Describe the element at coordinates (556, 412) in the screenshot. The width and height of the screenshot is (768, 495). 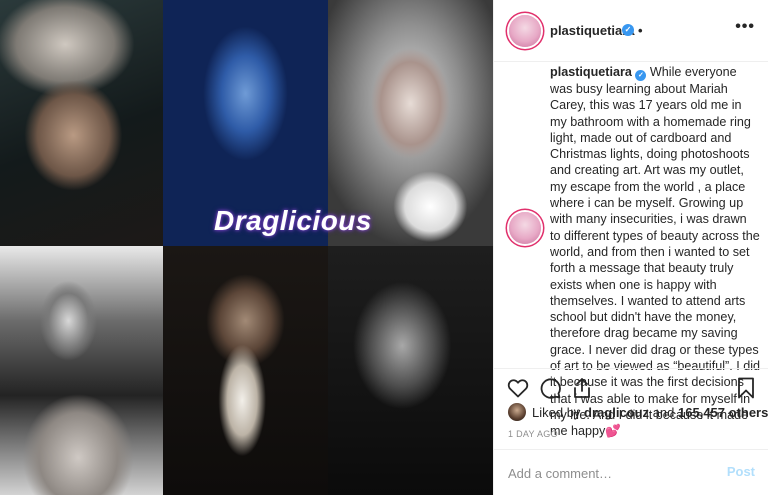
I see `likes-prefix: Liked by` at that location.